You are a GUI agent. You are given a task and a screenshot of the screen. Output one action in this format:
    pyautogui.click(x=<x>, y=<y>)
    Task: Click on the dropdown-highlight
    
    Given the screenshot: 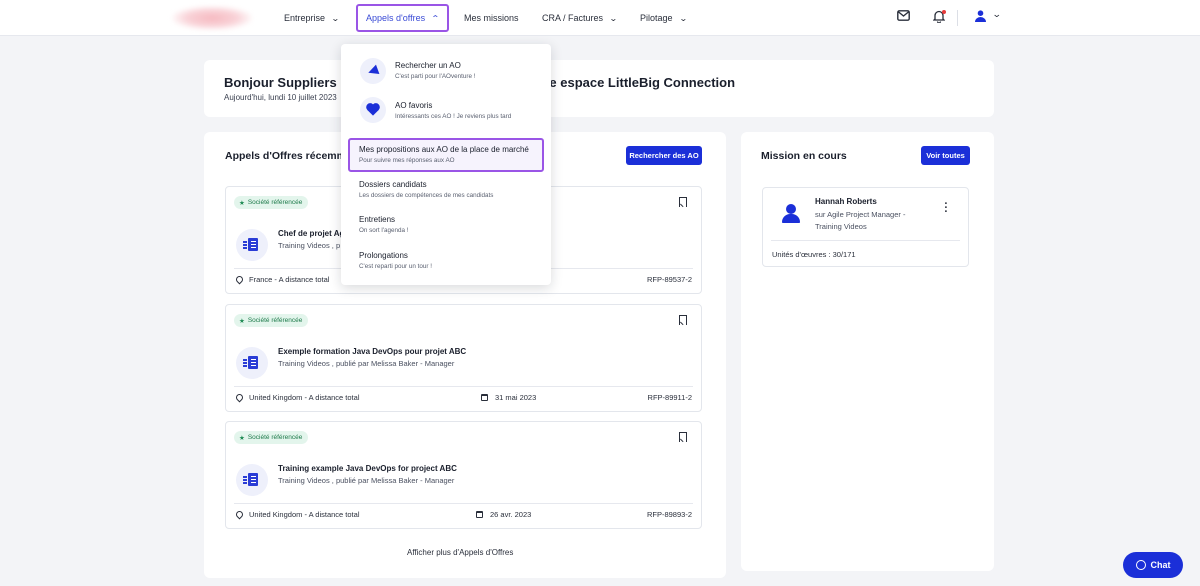 What is the action you would take?
    pyautogui.click(x=446, y=155)
    